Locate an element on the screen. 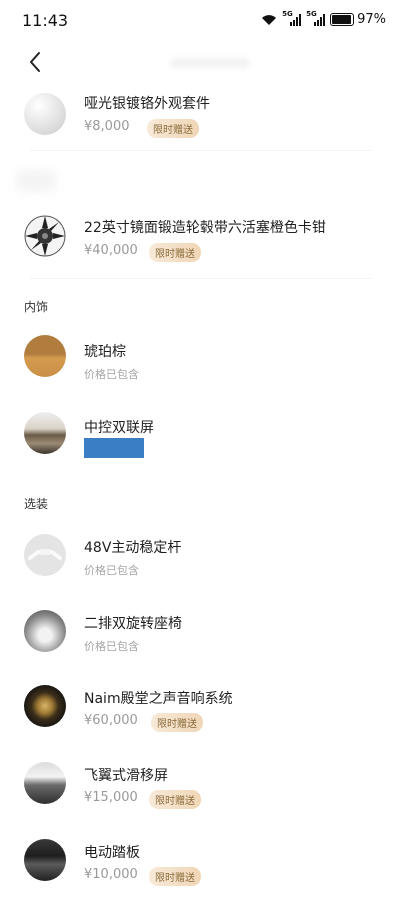 Image resolution: width=402 pixels, height=900 pixels. highlight-bar is located at coordinates (114, 448).